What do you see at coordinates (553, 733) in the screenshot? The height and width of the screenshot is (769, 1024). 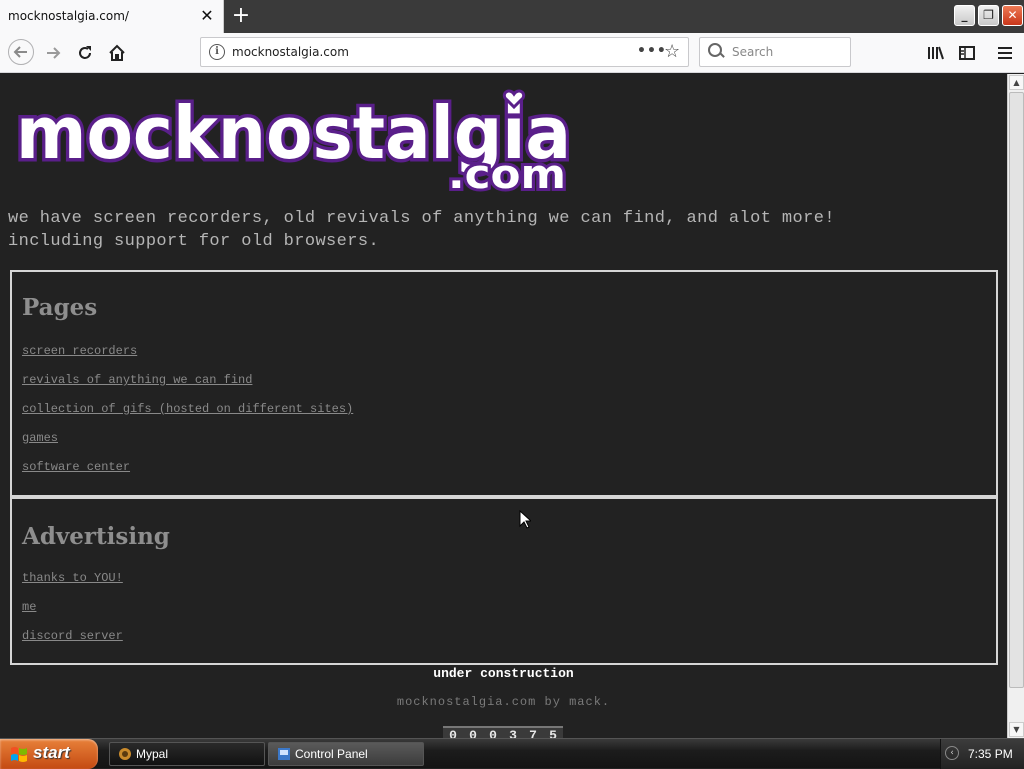 I see `counter-digit: 5` at bounding box center [553, 733].